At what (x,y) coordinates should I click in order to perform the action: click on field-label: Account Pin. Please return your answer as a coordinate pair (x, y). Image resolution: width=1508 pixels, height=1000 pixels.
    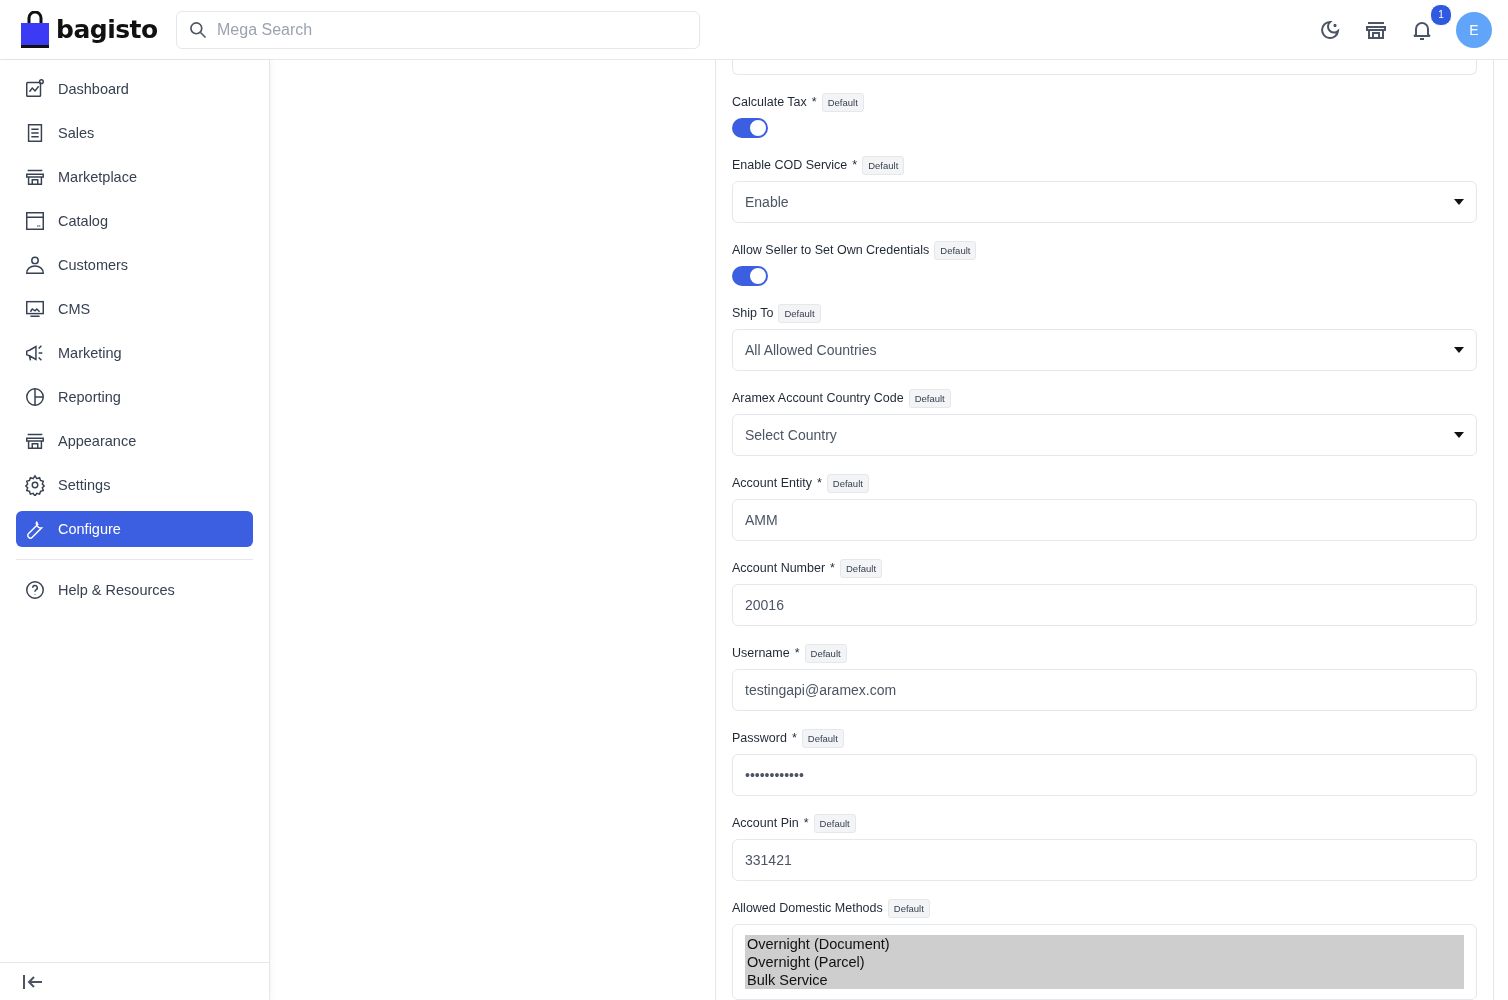
    Looking at the image, I should click on (765, 823).